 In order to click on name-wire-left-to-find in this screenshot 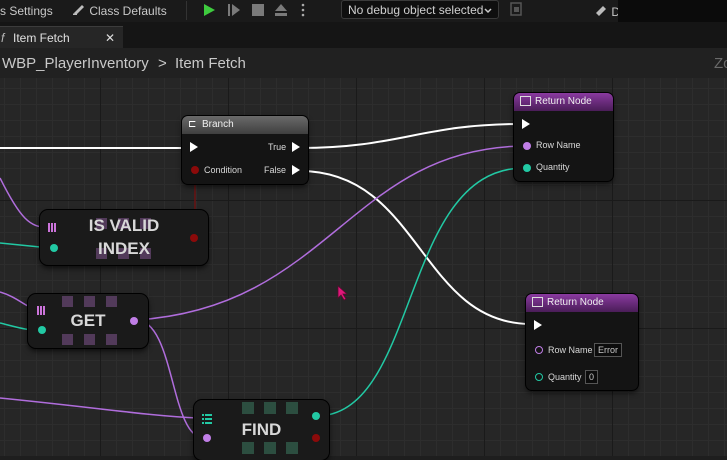, I will do `click(99, 408)`.